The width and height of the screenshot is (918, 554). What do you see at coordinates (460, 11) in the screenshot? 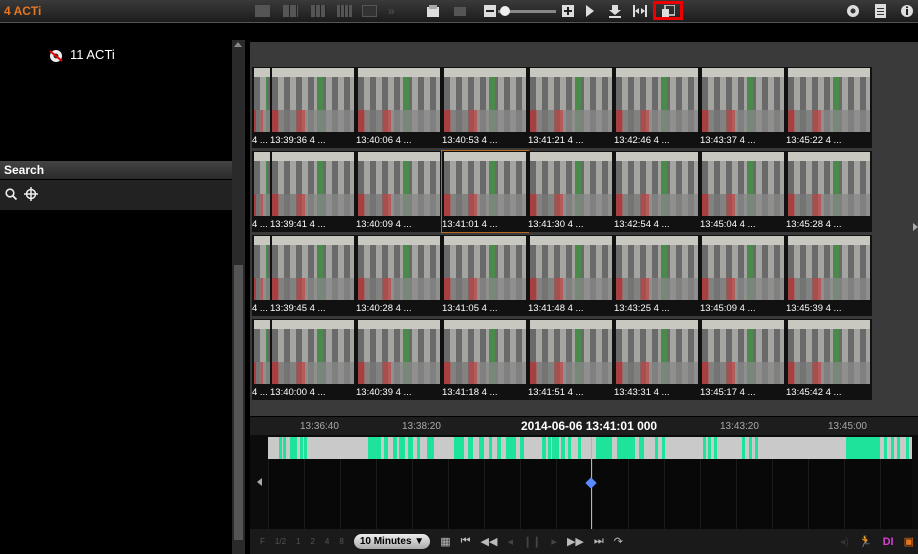
I see `snapshot-icon` at bounding box center [460, 11].